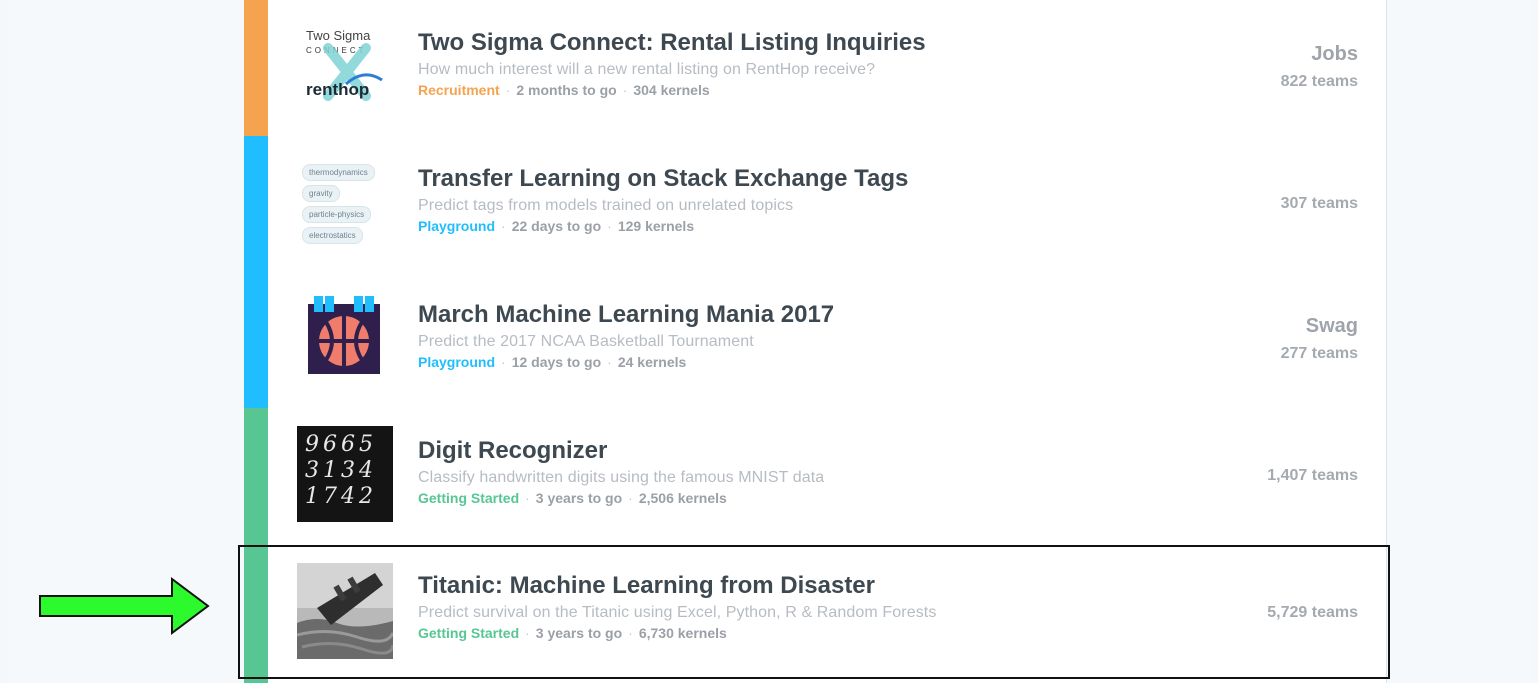  Describe the element at coordinates (468, 498) in the screenshot. I see `category-label: Getting Started` at that location.